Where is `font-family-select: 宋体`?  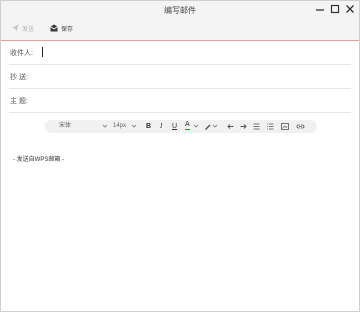
font-family-select: 宋体 is located at coordinates (65, 126).